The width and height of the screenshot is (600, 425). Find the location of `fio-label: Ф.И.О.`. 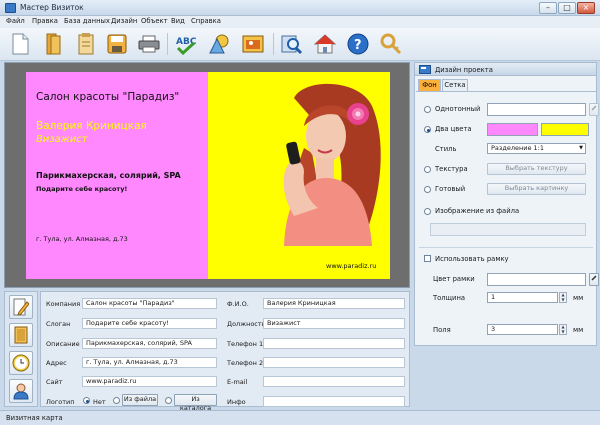

fio-label: Ф.И.О. is located at coordinates (238, 304).